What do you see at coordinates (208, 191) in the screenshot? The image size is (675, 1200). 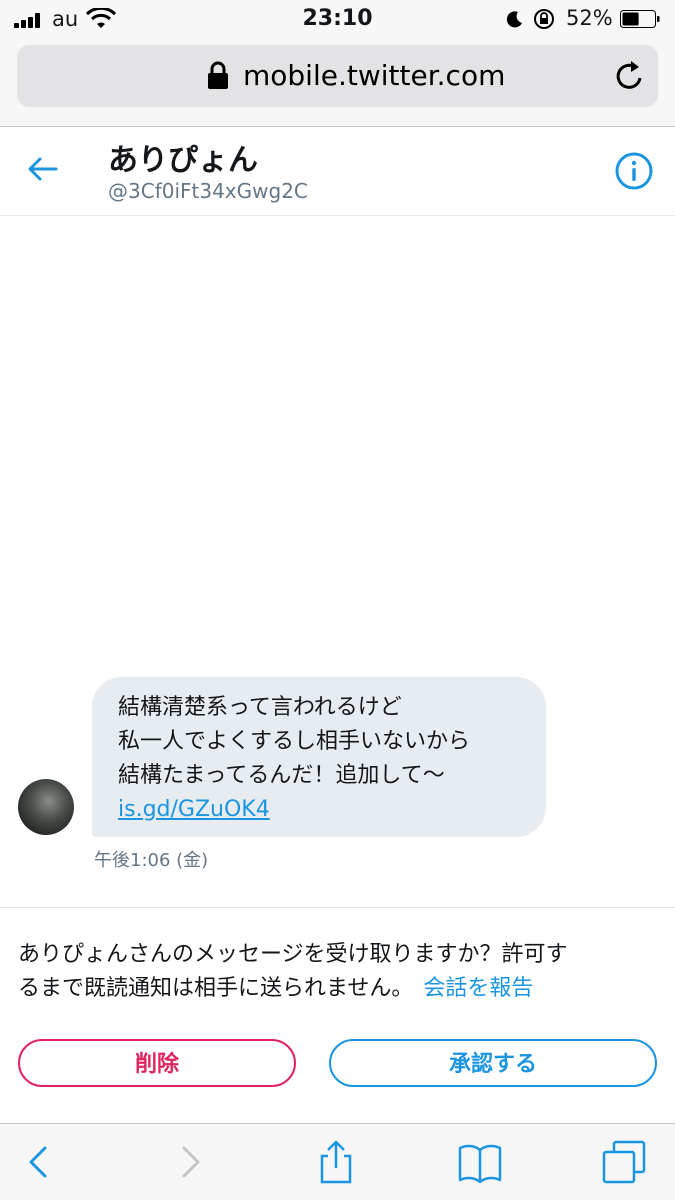 I see `conversation-handle: @3Cf0iFt34xGwg2C` at bounding box center [208, 191].